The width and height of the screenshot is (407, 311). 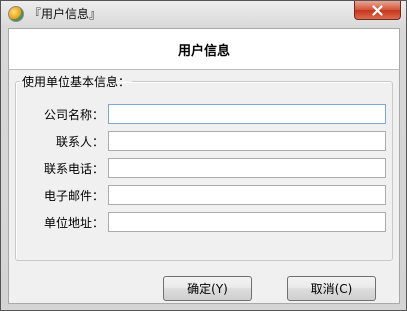 I want to click on page-title: 用户信息, so click(x=204, y=49).